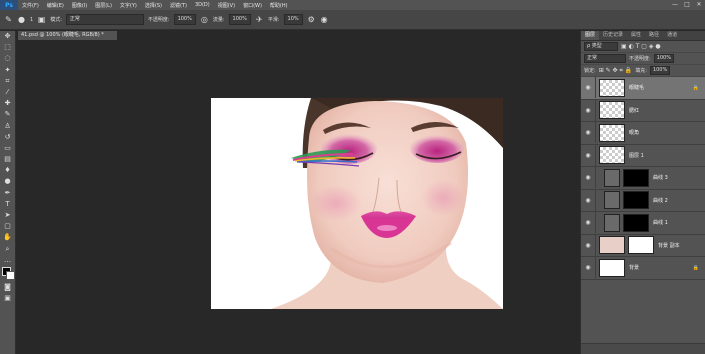 This screenshot has height=354, width=705. What do you see at coordinates (7, 170) in the screenshot?
I see `blur-icon: ♦` at bounding box center [7, 170].